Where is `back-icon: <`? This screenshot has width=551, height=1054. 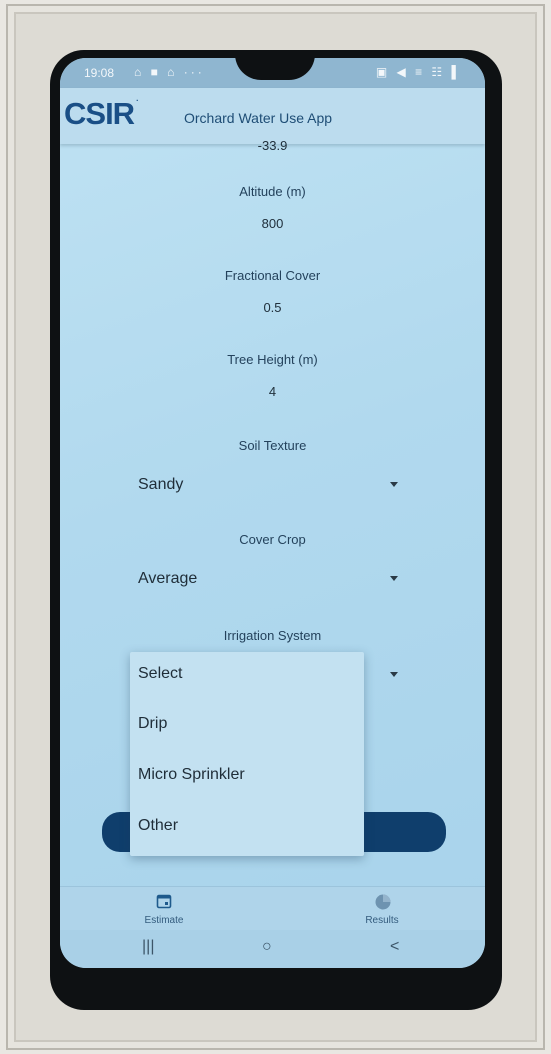
back-icon: < is located at coordinates (394, 947).